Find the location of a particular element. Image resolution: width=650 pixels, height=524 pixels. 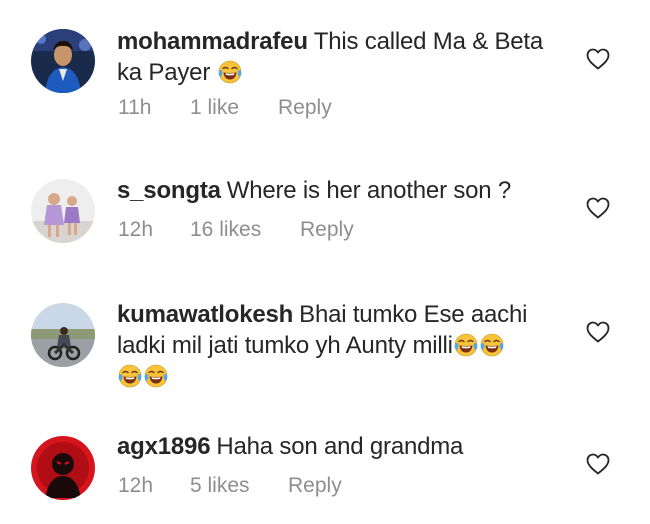

comment-text: Where is her another son ? is located at coordinates (369, 190).